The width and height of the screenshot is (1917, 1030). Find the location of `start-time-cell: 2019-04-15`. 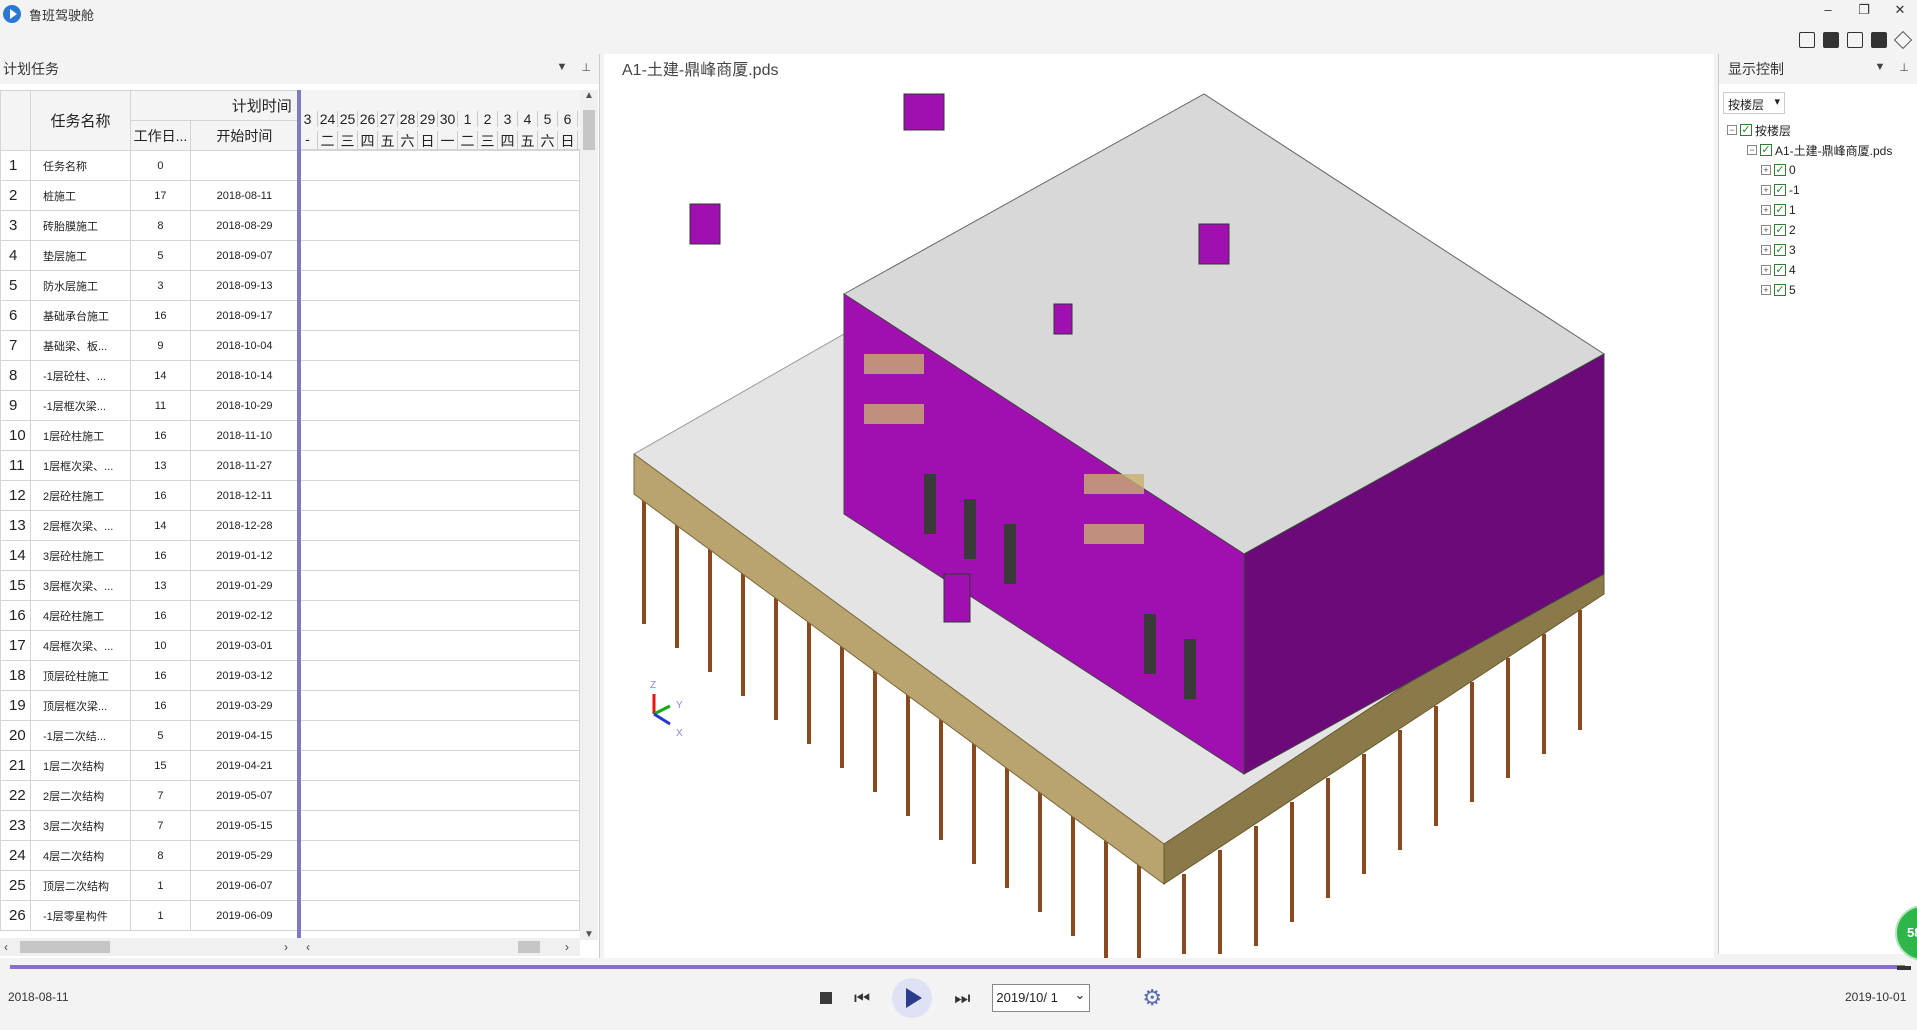

start-time-cell: 2019-04-15 is located at coordinates (244, 735).